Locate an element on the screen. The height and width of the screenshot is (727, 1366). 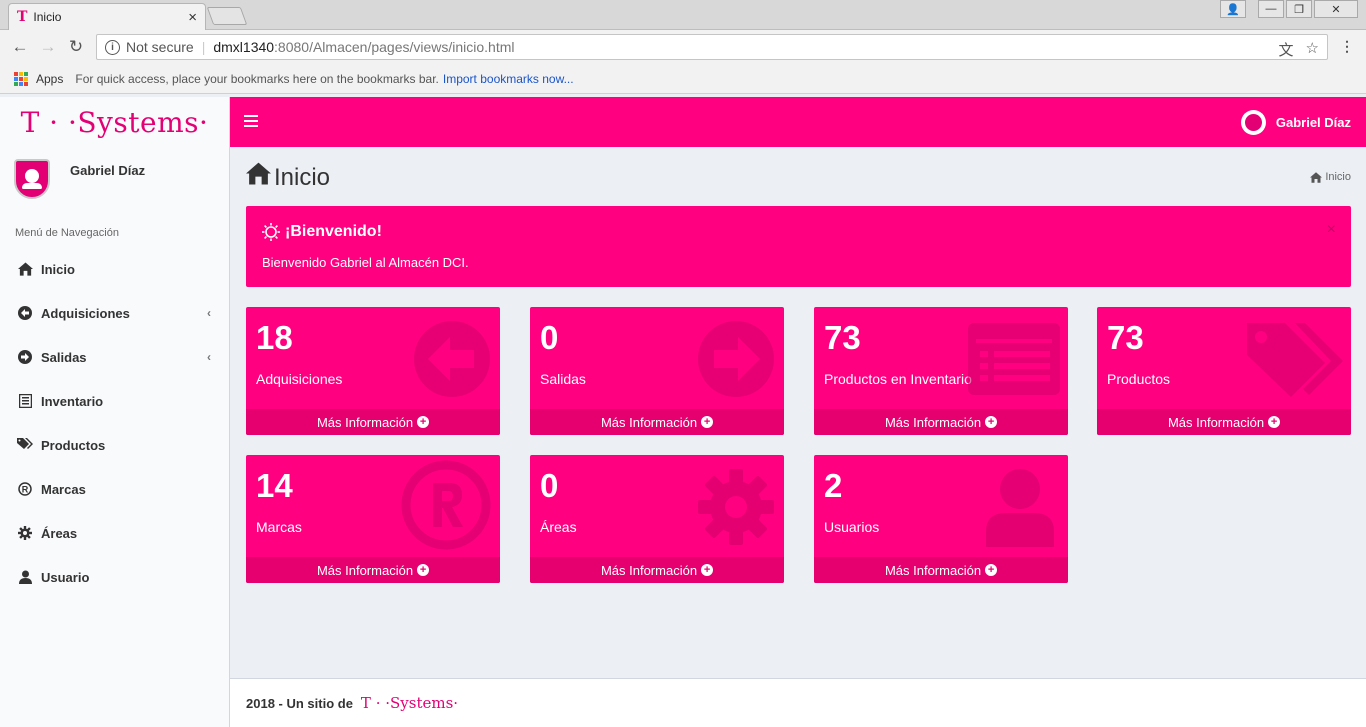
small-box-marcas: 14 Marcas Más Información + is located at coordinates (373, 519).